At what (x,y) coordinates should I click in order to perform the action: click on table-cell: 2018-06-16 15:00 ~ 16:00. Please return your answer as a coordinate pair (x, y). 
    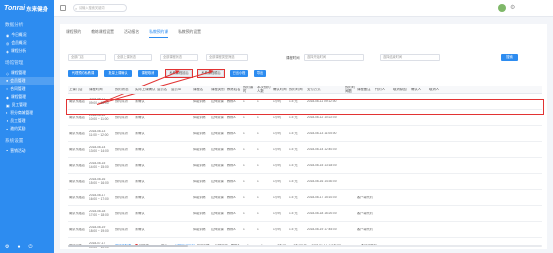
    Looking at the image, I should click on (99, 181).